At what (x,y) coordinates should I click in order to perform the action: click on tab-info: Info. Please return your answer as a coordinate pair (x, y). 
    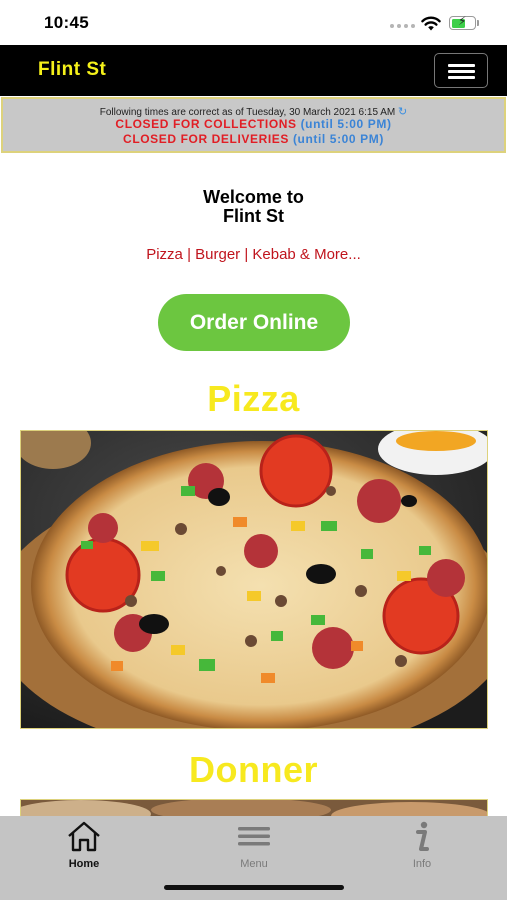
    Looking at the image, I should click on (422, 845).